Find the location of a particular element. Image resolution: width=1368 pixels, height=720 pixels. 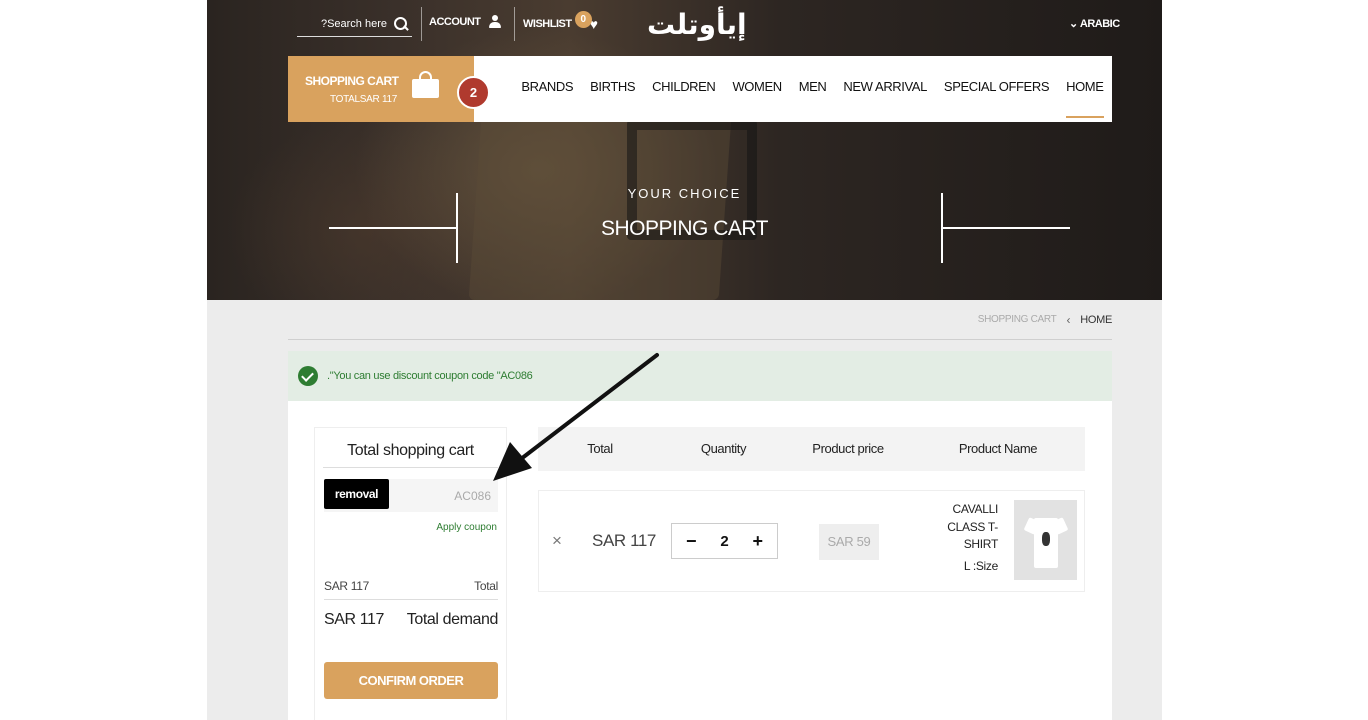

account-link: ACCOUNT is located at coordinates (465, 21).